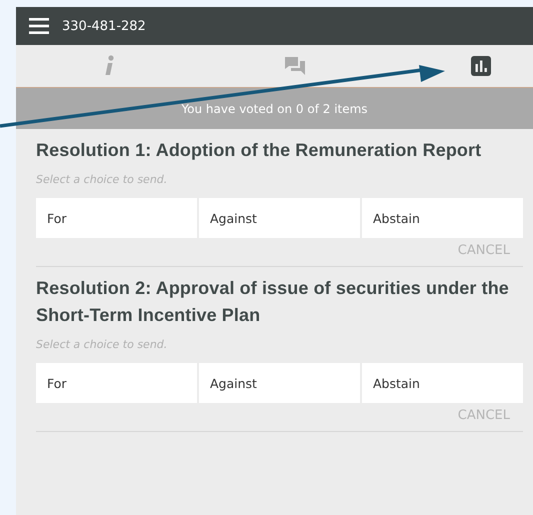  What do you see at coordinates (273, 302) in the screenshot?
I see `resolution-title: Resolution 2: Approval of issue of securities under the Short-Term Incentive Plan` at bounding box center [273, 302].